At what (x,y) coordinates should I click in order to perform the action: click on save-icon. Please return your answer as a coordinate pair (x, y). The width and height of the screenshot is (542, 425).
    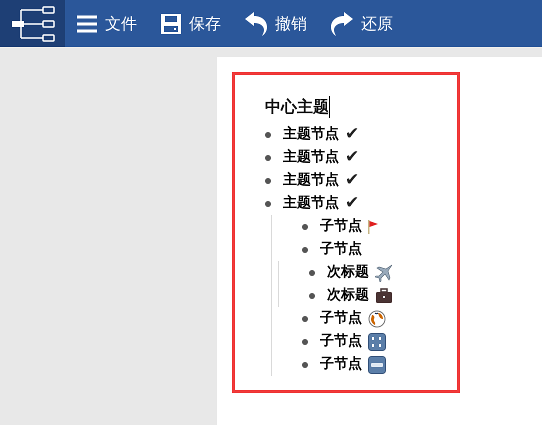
    Looking at the image, I should click on (171, 24).